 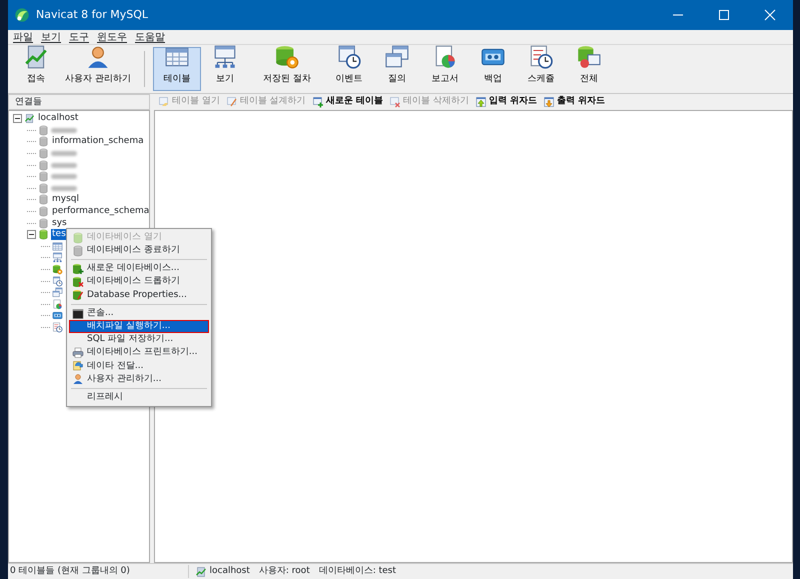 I want to click on toolbar-button: 전체, so click(x=589, y=69).